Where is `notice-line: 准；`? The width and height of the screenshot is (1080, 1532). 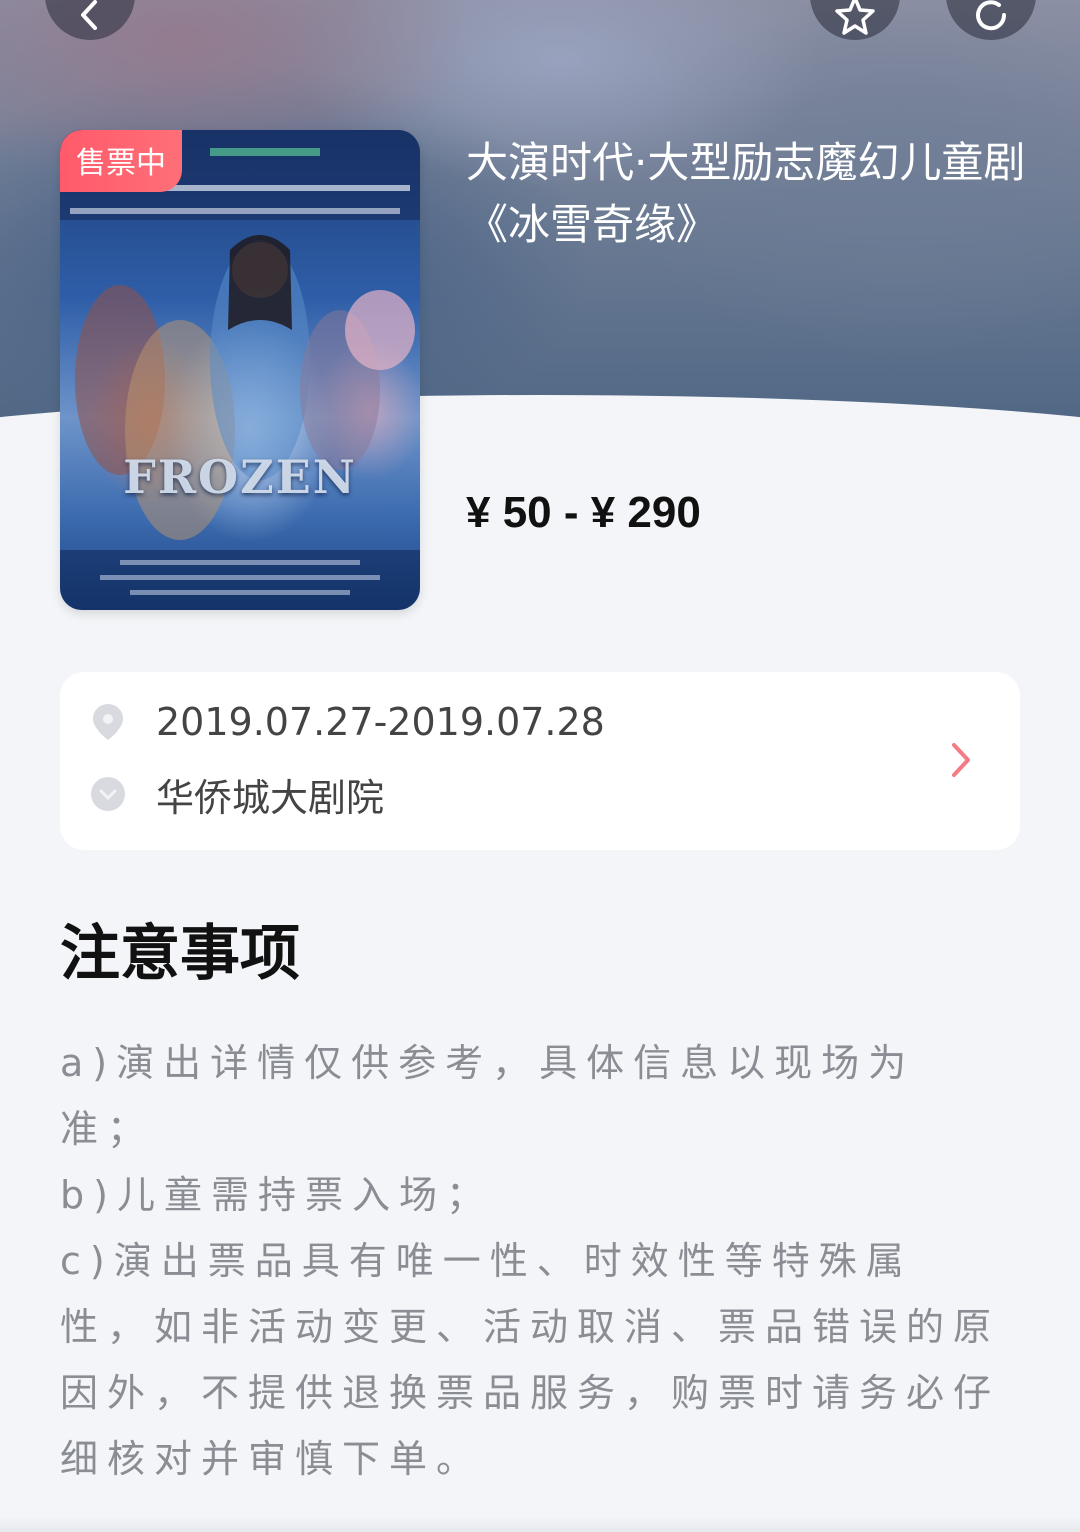 notice-line: 准； is located at coordinates (107, 1129).